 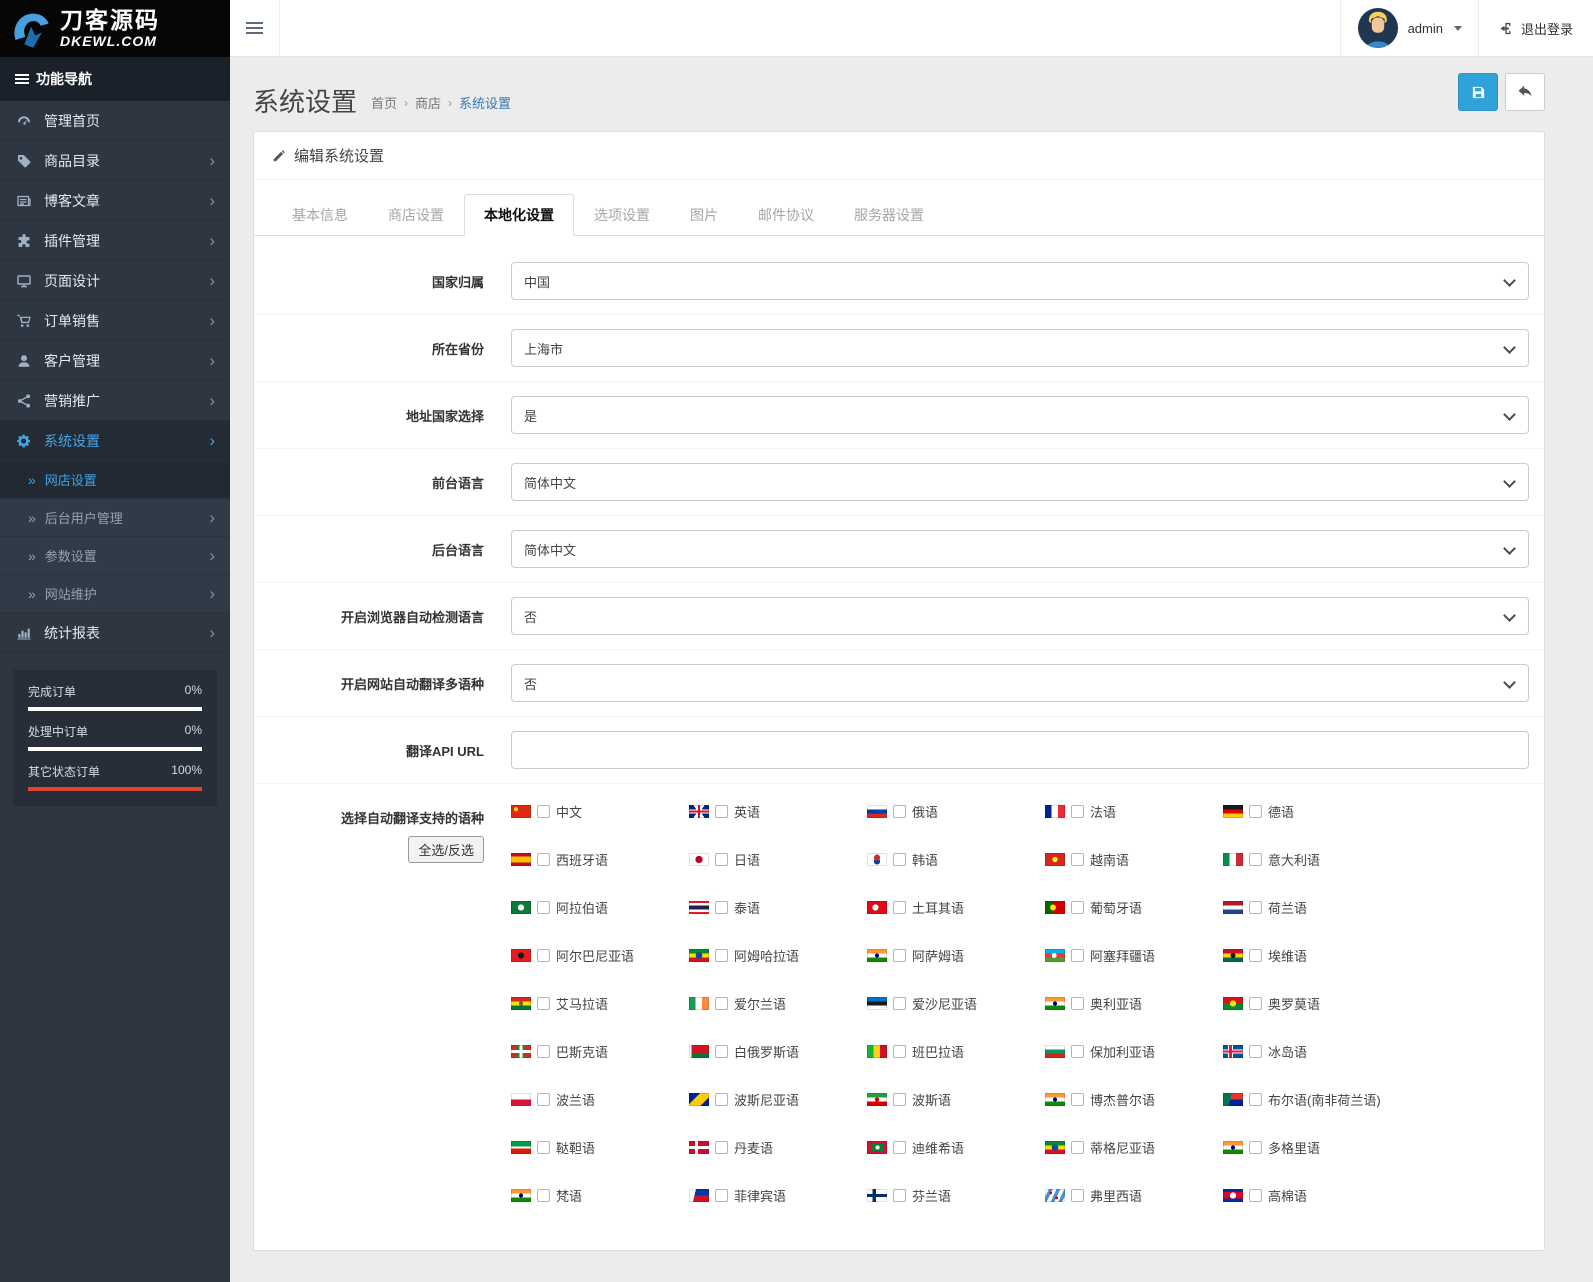 What do you see at coordinates (115, 28) in the screenshot?
I see `brand-logo: 刀客源码 DKEWL.COM` at bounding box center [115, 28].